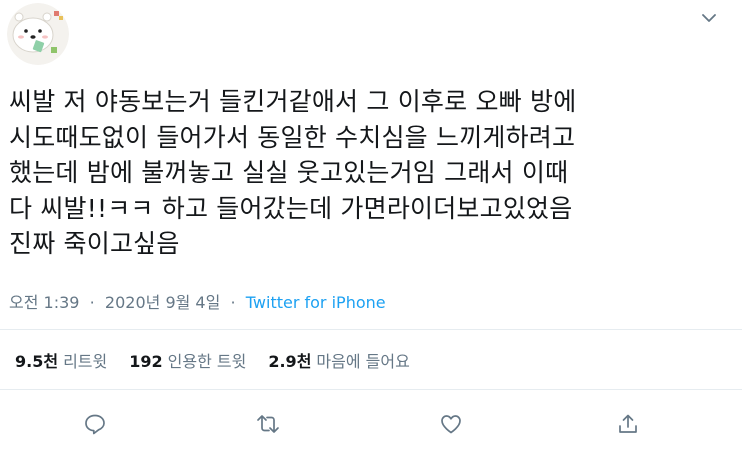  Describe the element at coordinates (292, 137) in the screenshot. I see `tweet-text-line: 시도때도없이 들어가서 동일한 수치심을 느끼게하려고` at that location.